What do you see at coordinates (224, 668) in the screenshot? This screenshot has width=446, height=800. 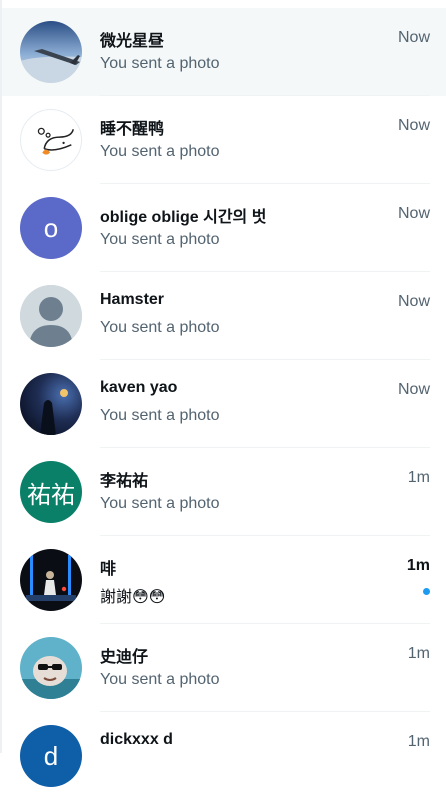 I see `conversation-item: 史迪仔 1m You sent a photo` at bounding box center [224, 668].